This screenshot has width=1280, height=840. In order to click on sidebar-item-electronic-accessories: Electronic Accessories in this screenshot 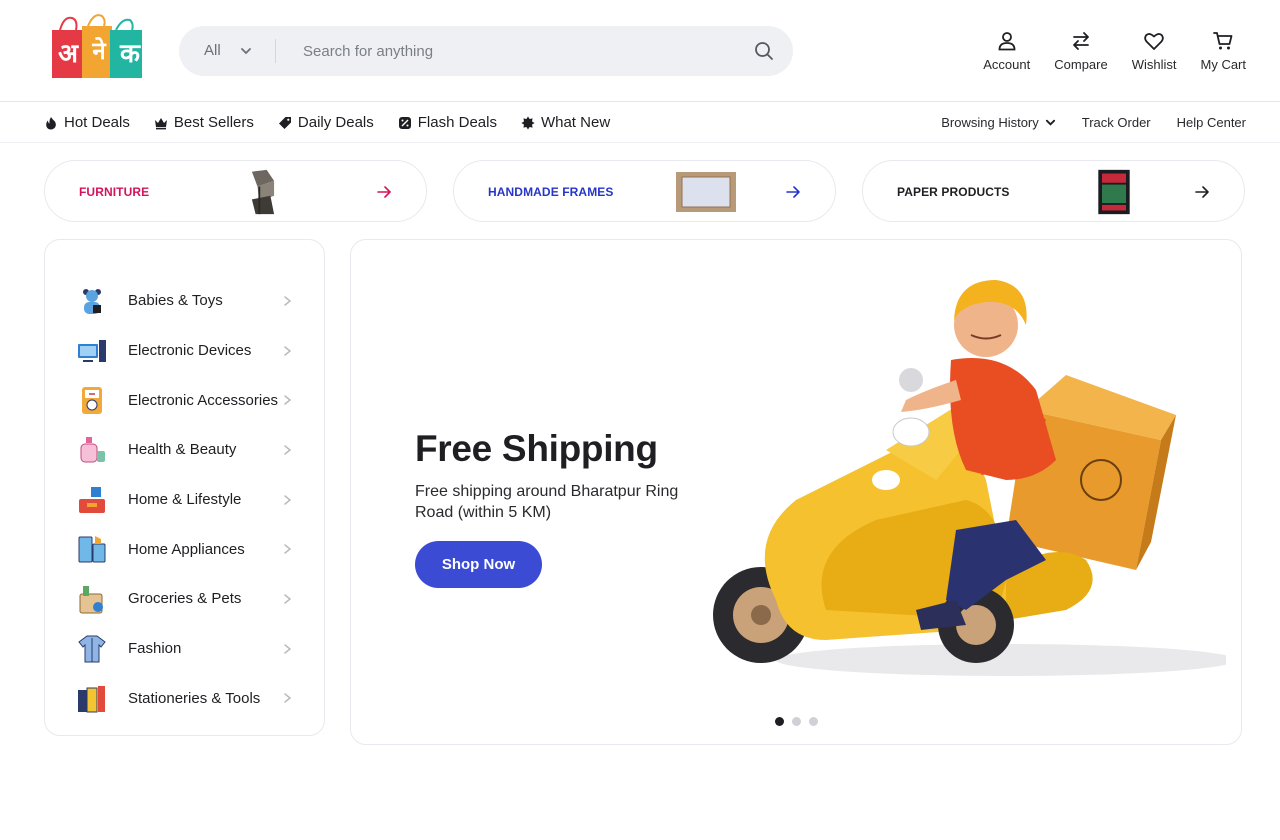, I will do `click(184, 400)`.